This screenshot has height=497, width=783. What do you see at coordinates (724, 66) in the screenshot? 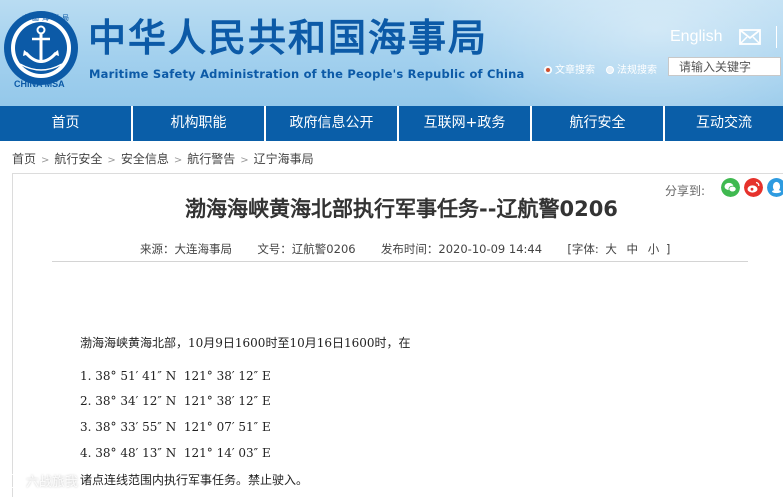
I see `search-input` at bounding box center [724, 66].